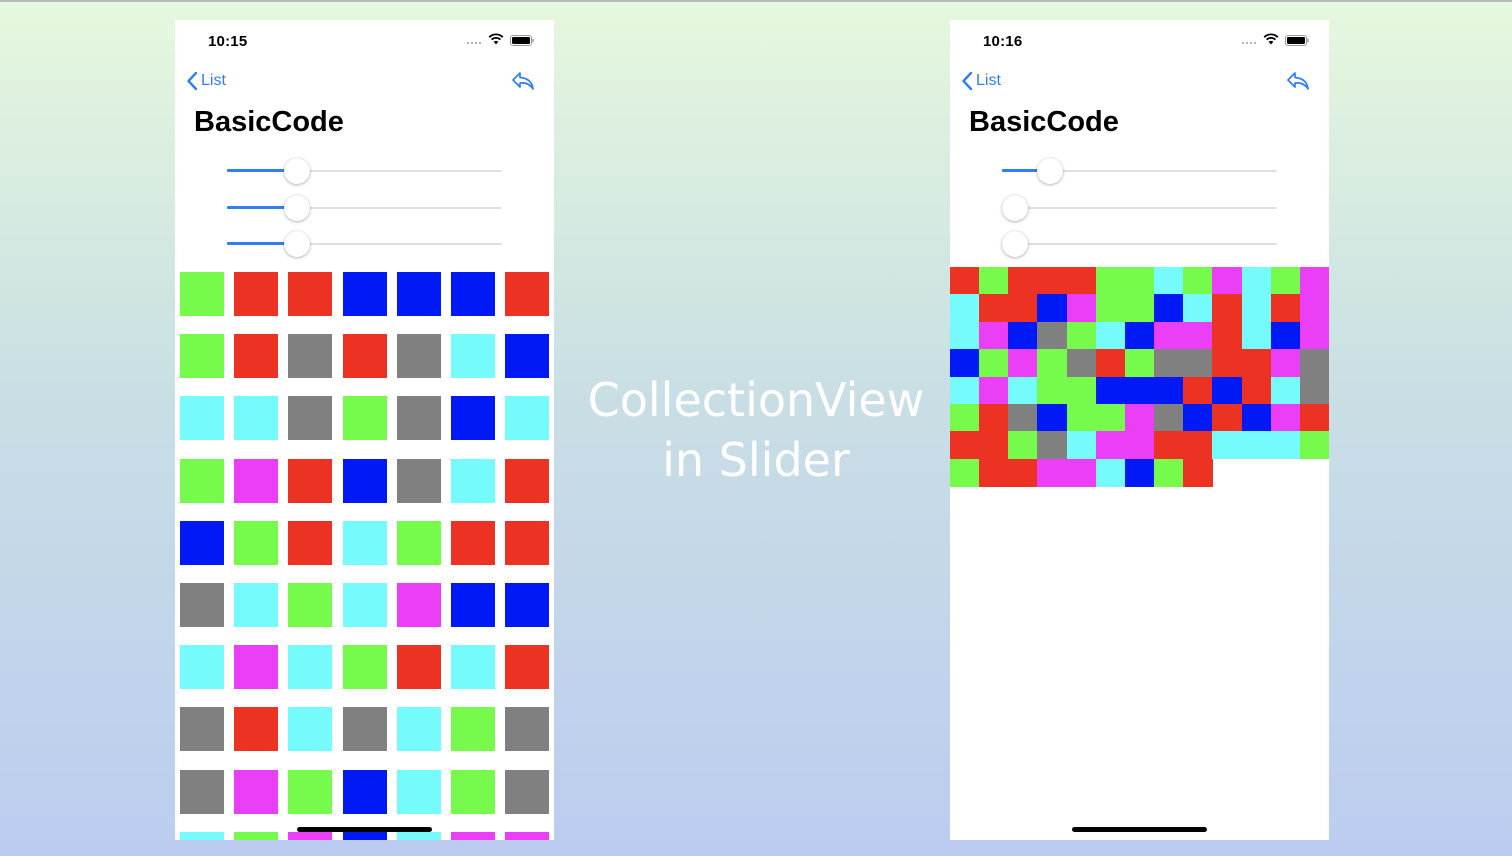 The width and height of the screenshot is (1512, 856). I want to click on reply-icon, so click(523, 81).